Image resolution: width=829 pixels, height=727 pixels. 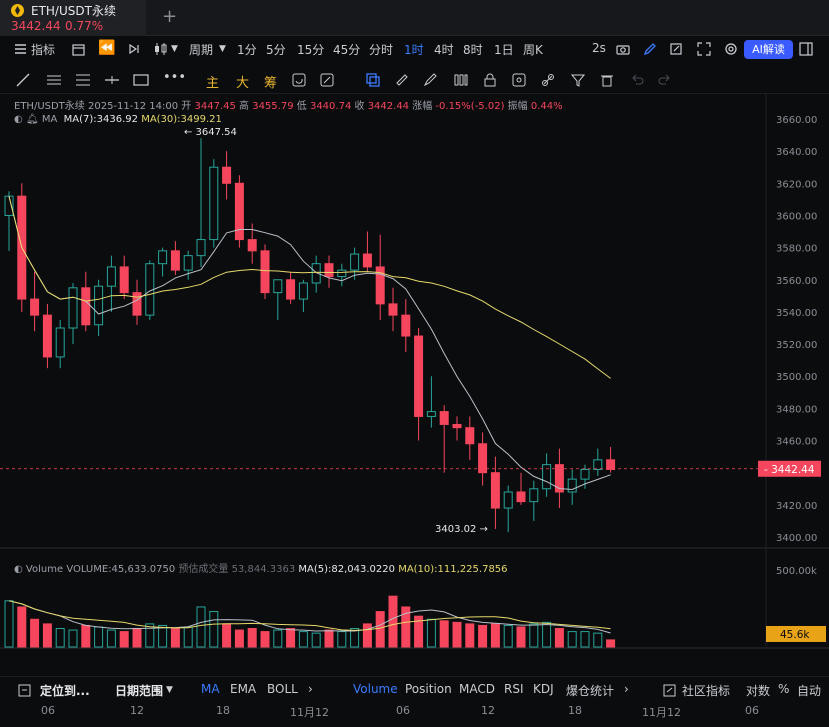 What do you see at coordinates (514, 689) in the screenshot?
I see `sub-ind-rsi: RSI` at bounding box center [514, 689].